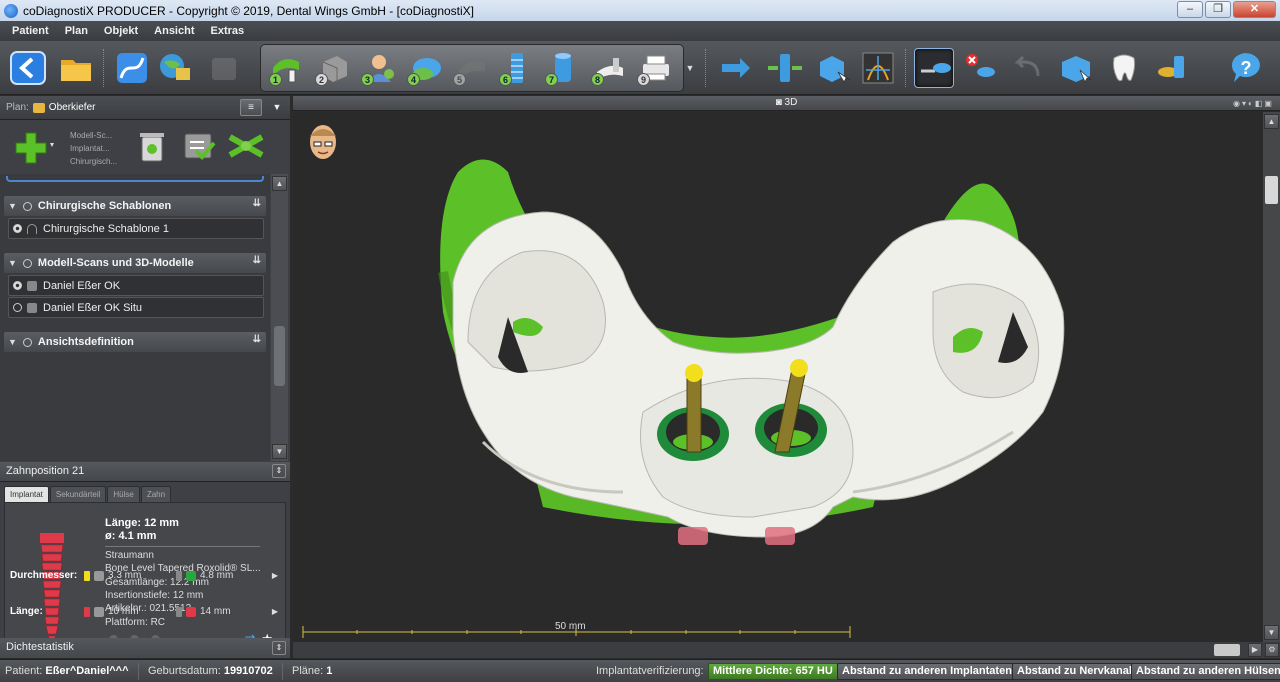  What do you see at coordinates (425, 68) in the screenshot?
I see `workflow-step-4: 4` at bounding box center [425, 68].